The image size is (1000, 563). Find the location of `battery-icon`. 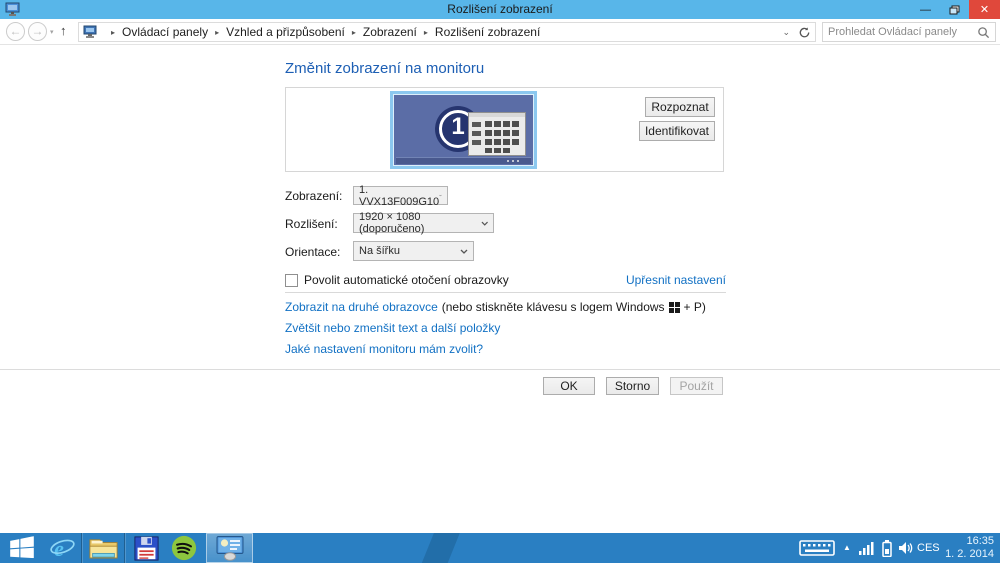

battery-icon is located at coordinates (887, 548).